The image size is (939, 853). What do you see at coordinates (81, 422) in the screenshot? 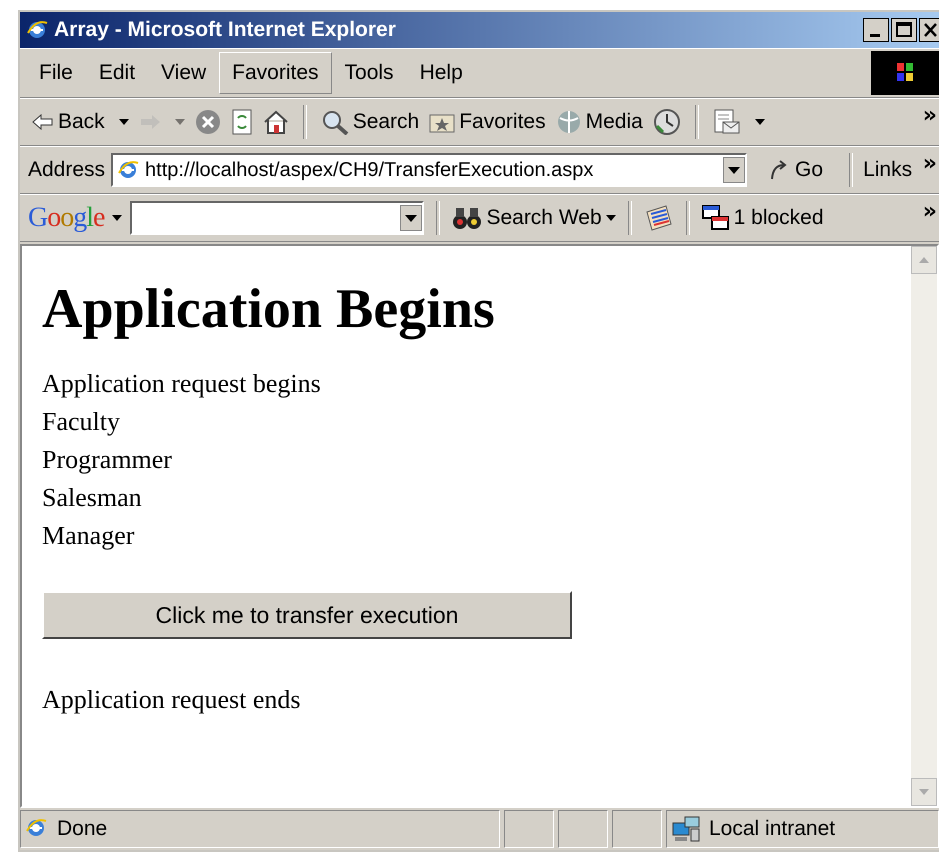
I see `text-line: Faculty` at bounding box center [81, 422].